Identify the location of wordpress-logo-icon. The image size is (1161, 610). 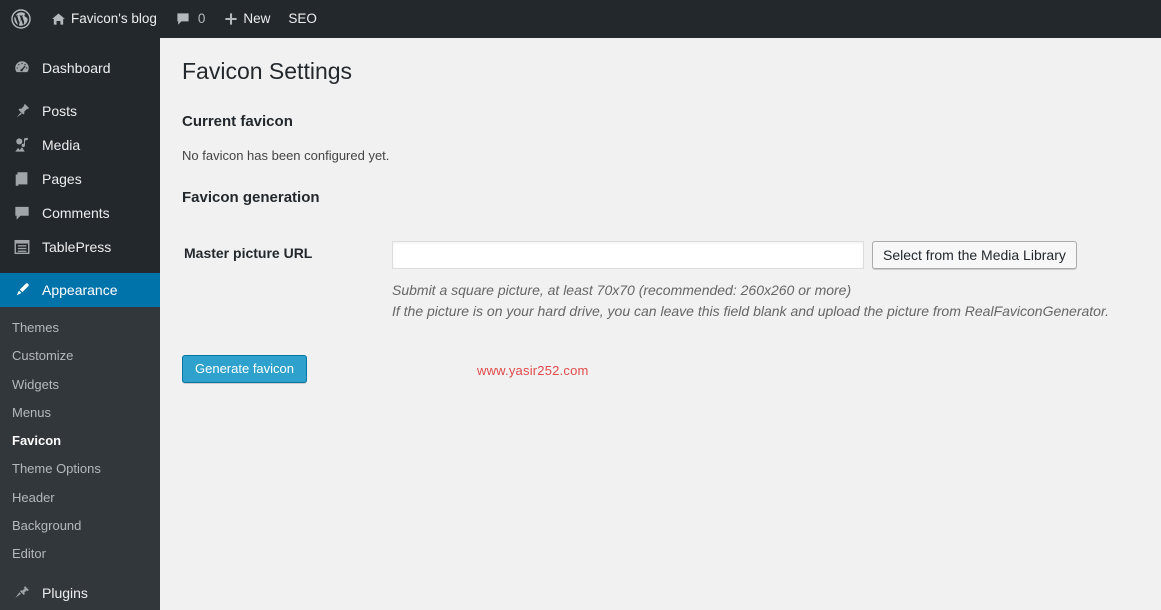
(21, 19).